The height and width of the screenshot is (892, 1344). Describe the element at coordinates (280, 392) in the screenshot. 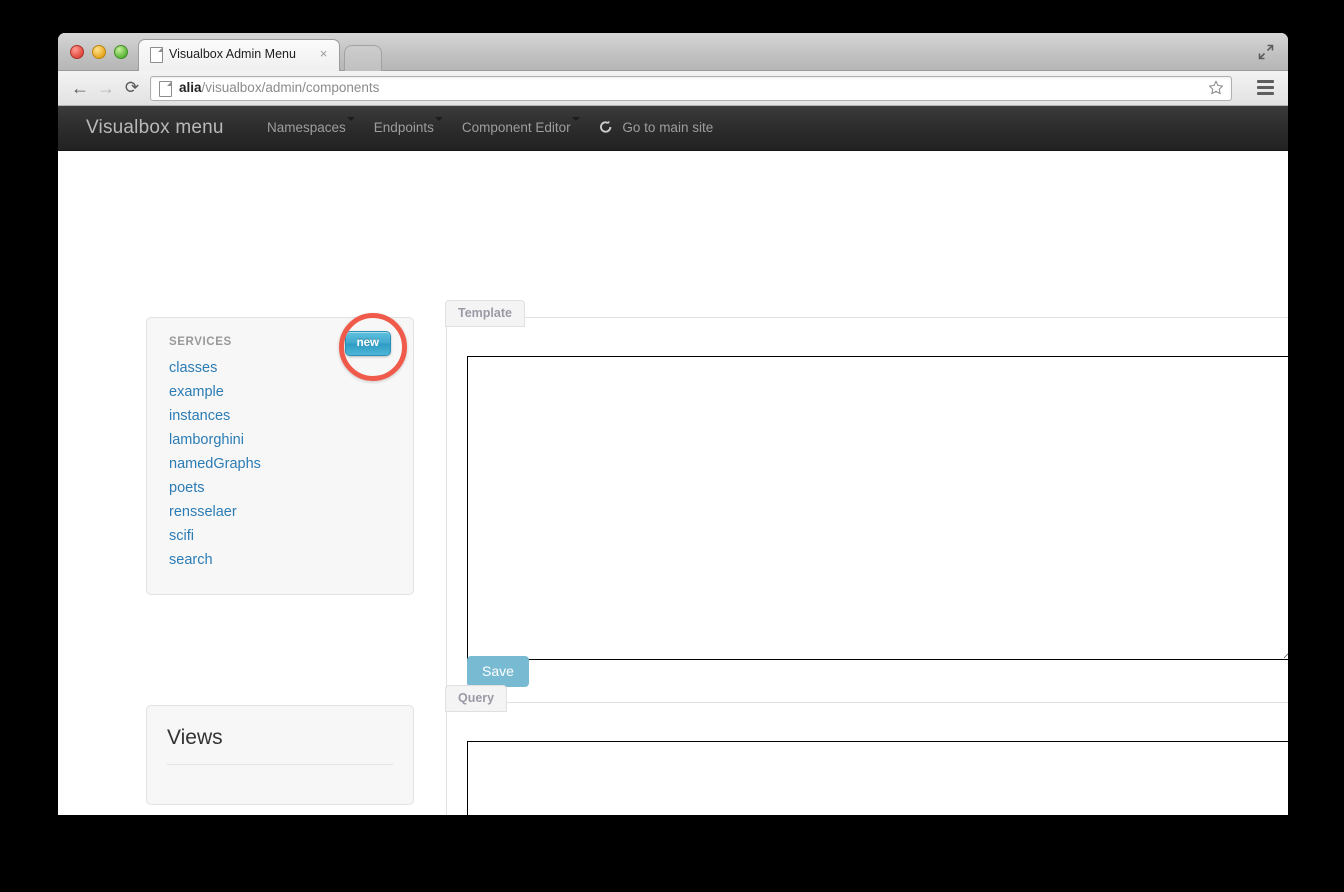

I see `sidebar-item-example: example` at that location.